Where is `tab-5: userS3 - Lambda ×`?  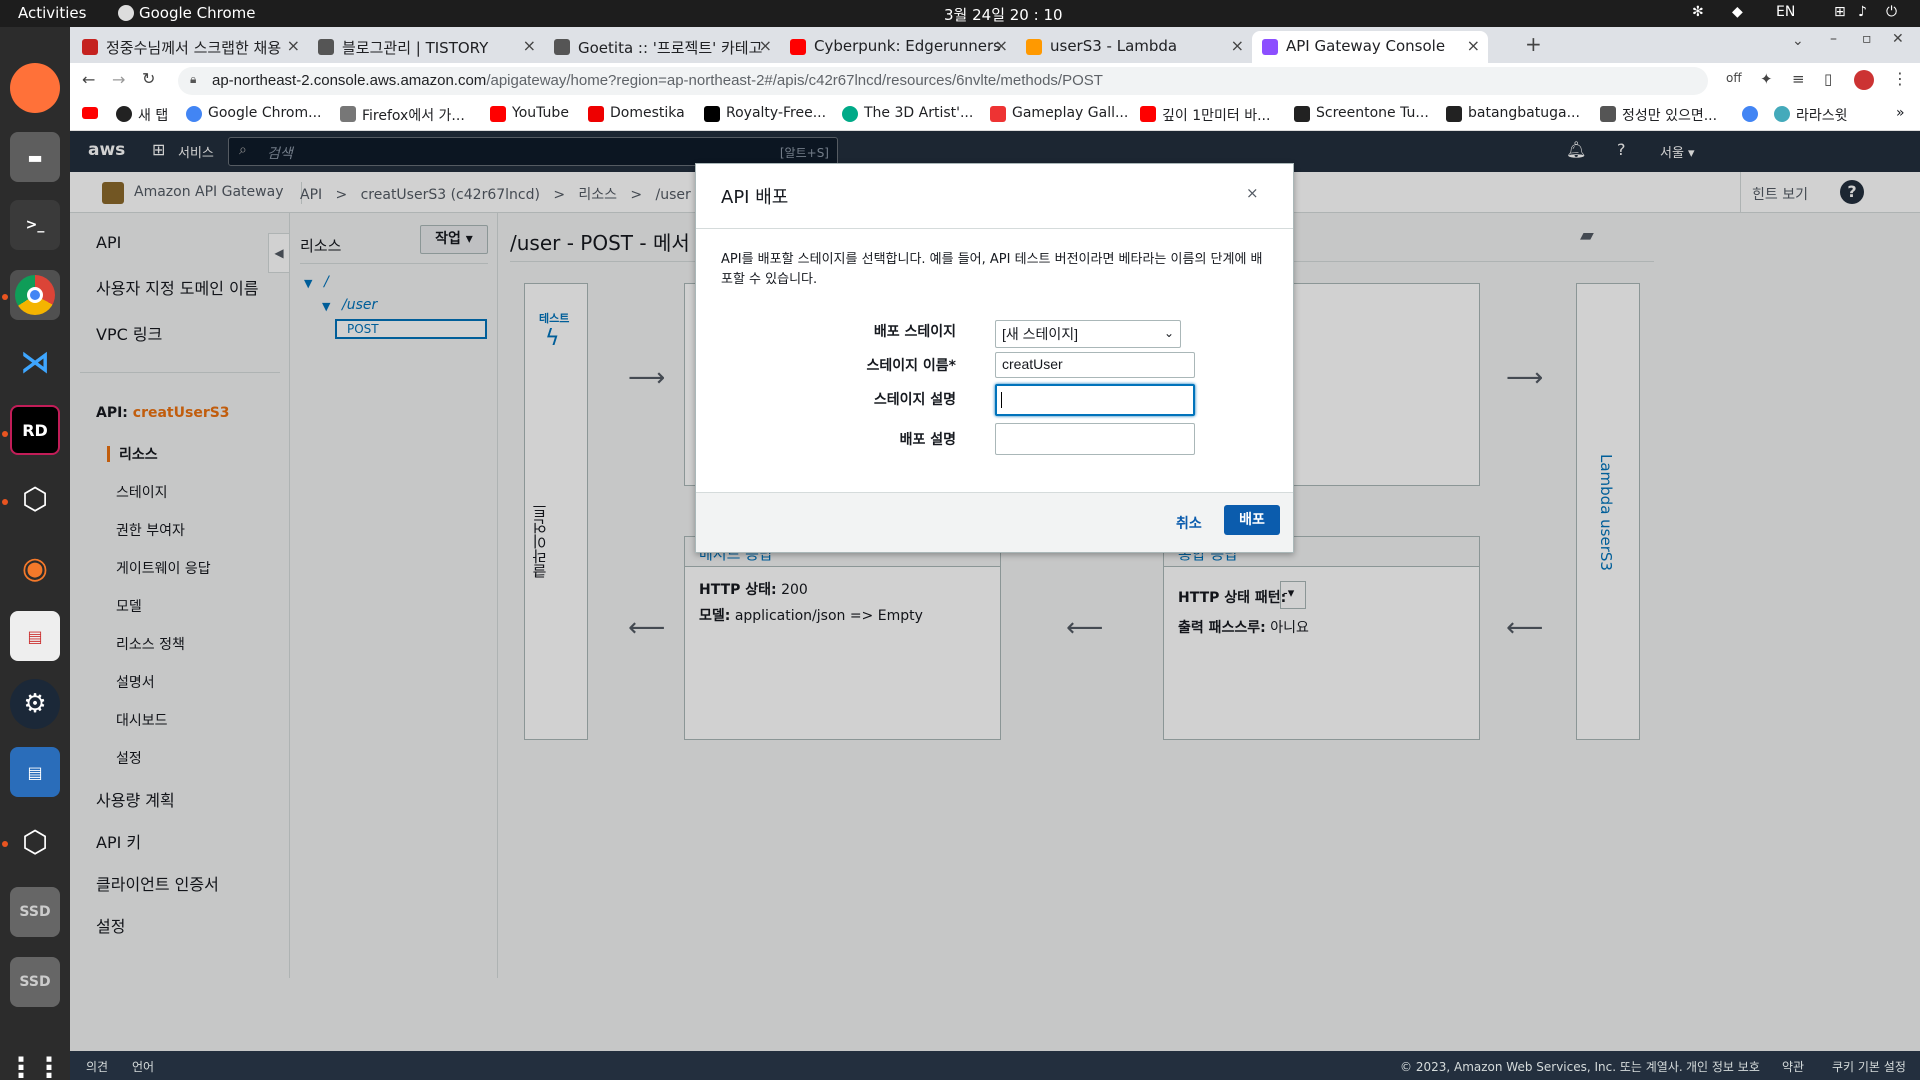 tab-5: userS3 - Lambda × is located at coordinates (1134, 47).